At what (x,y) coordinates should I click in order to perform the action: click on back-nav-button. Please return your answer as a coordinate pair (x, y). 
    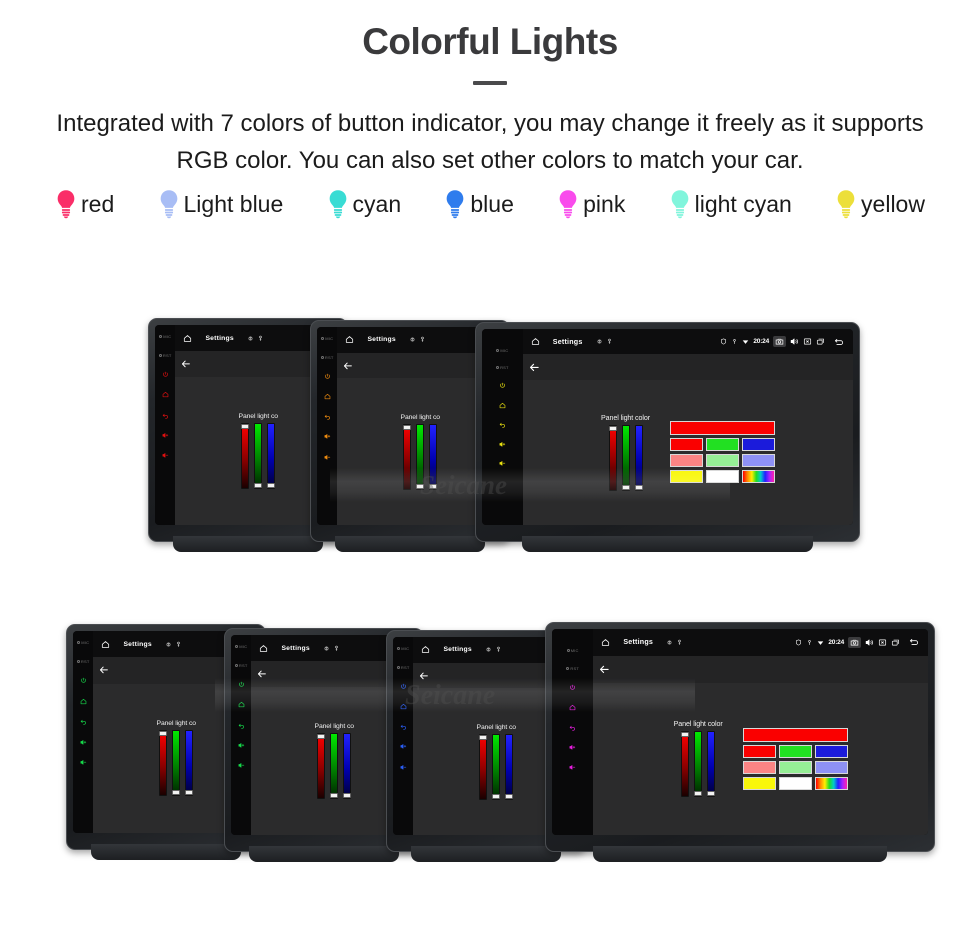
    Looking at the image, I should click on (914, 642).